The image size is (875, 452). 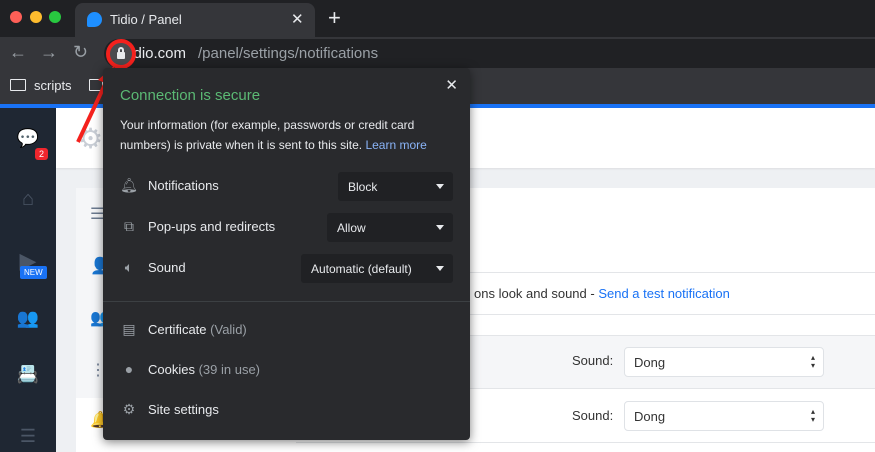 What do you see at coordinates (28, 374) in the screenshot?
I see `contacts-icon: 📇` at bounding box center [28, 374].